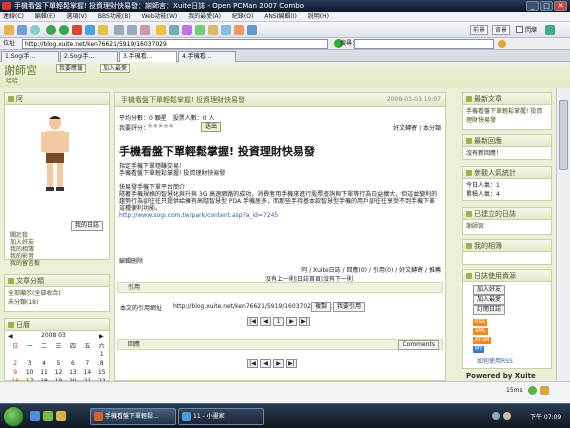  What do you see at coordinates (102, 354) in the screenshot?
I see `calendar-day: 1` at bounding box center [102, 354].